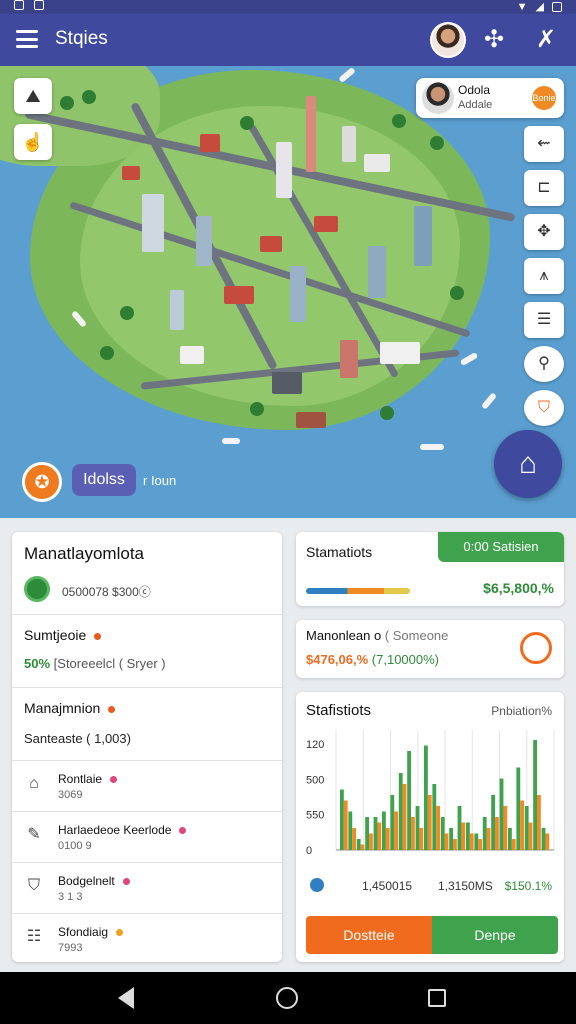 The width and height of the screenshot is (576, 1024). Describe the element at coordinates (437, 998) in the screenshot. I see `recents-icon` at that location.